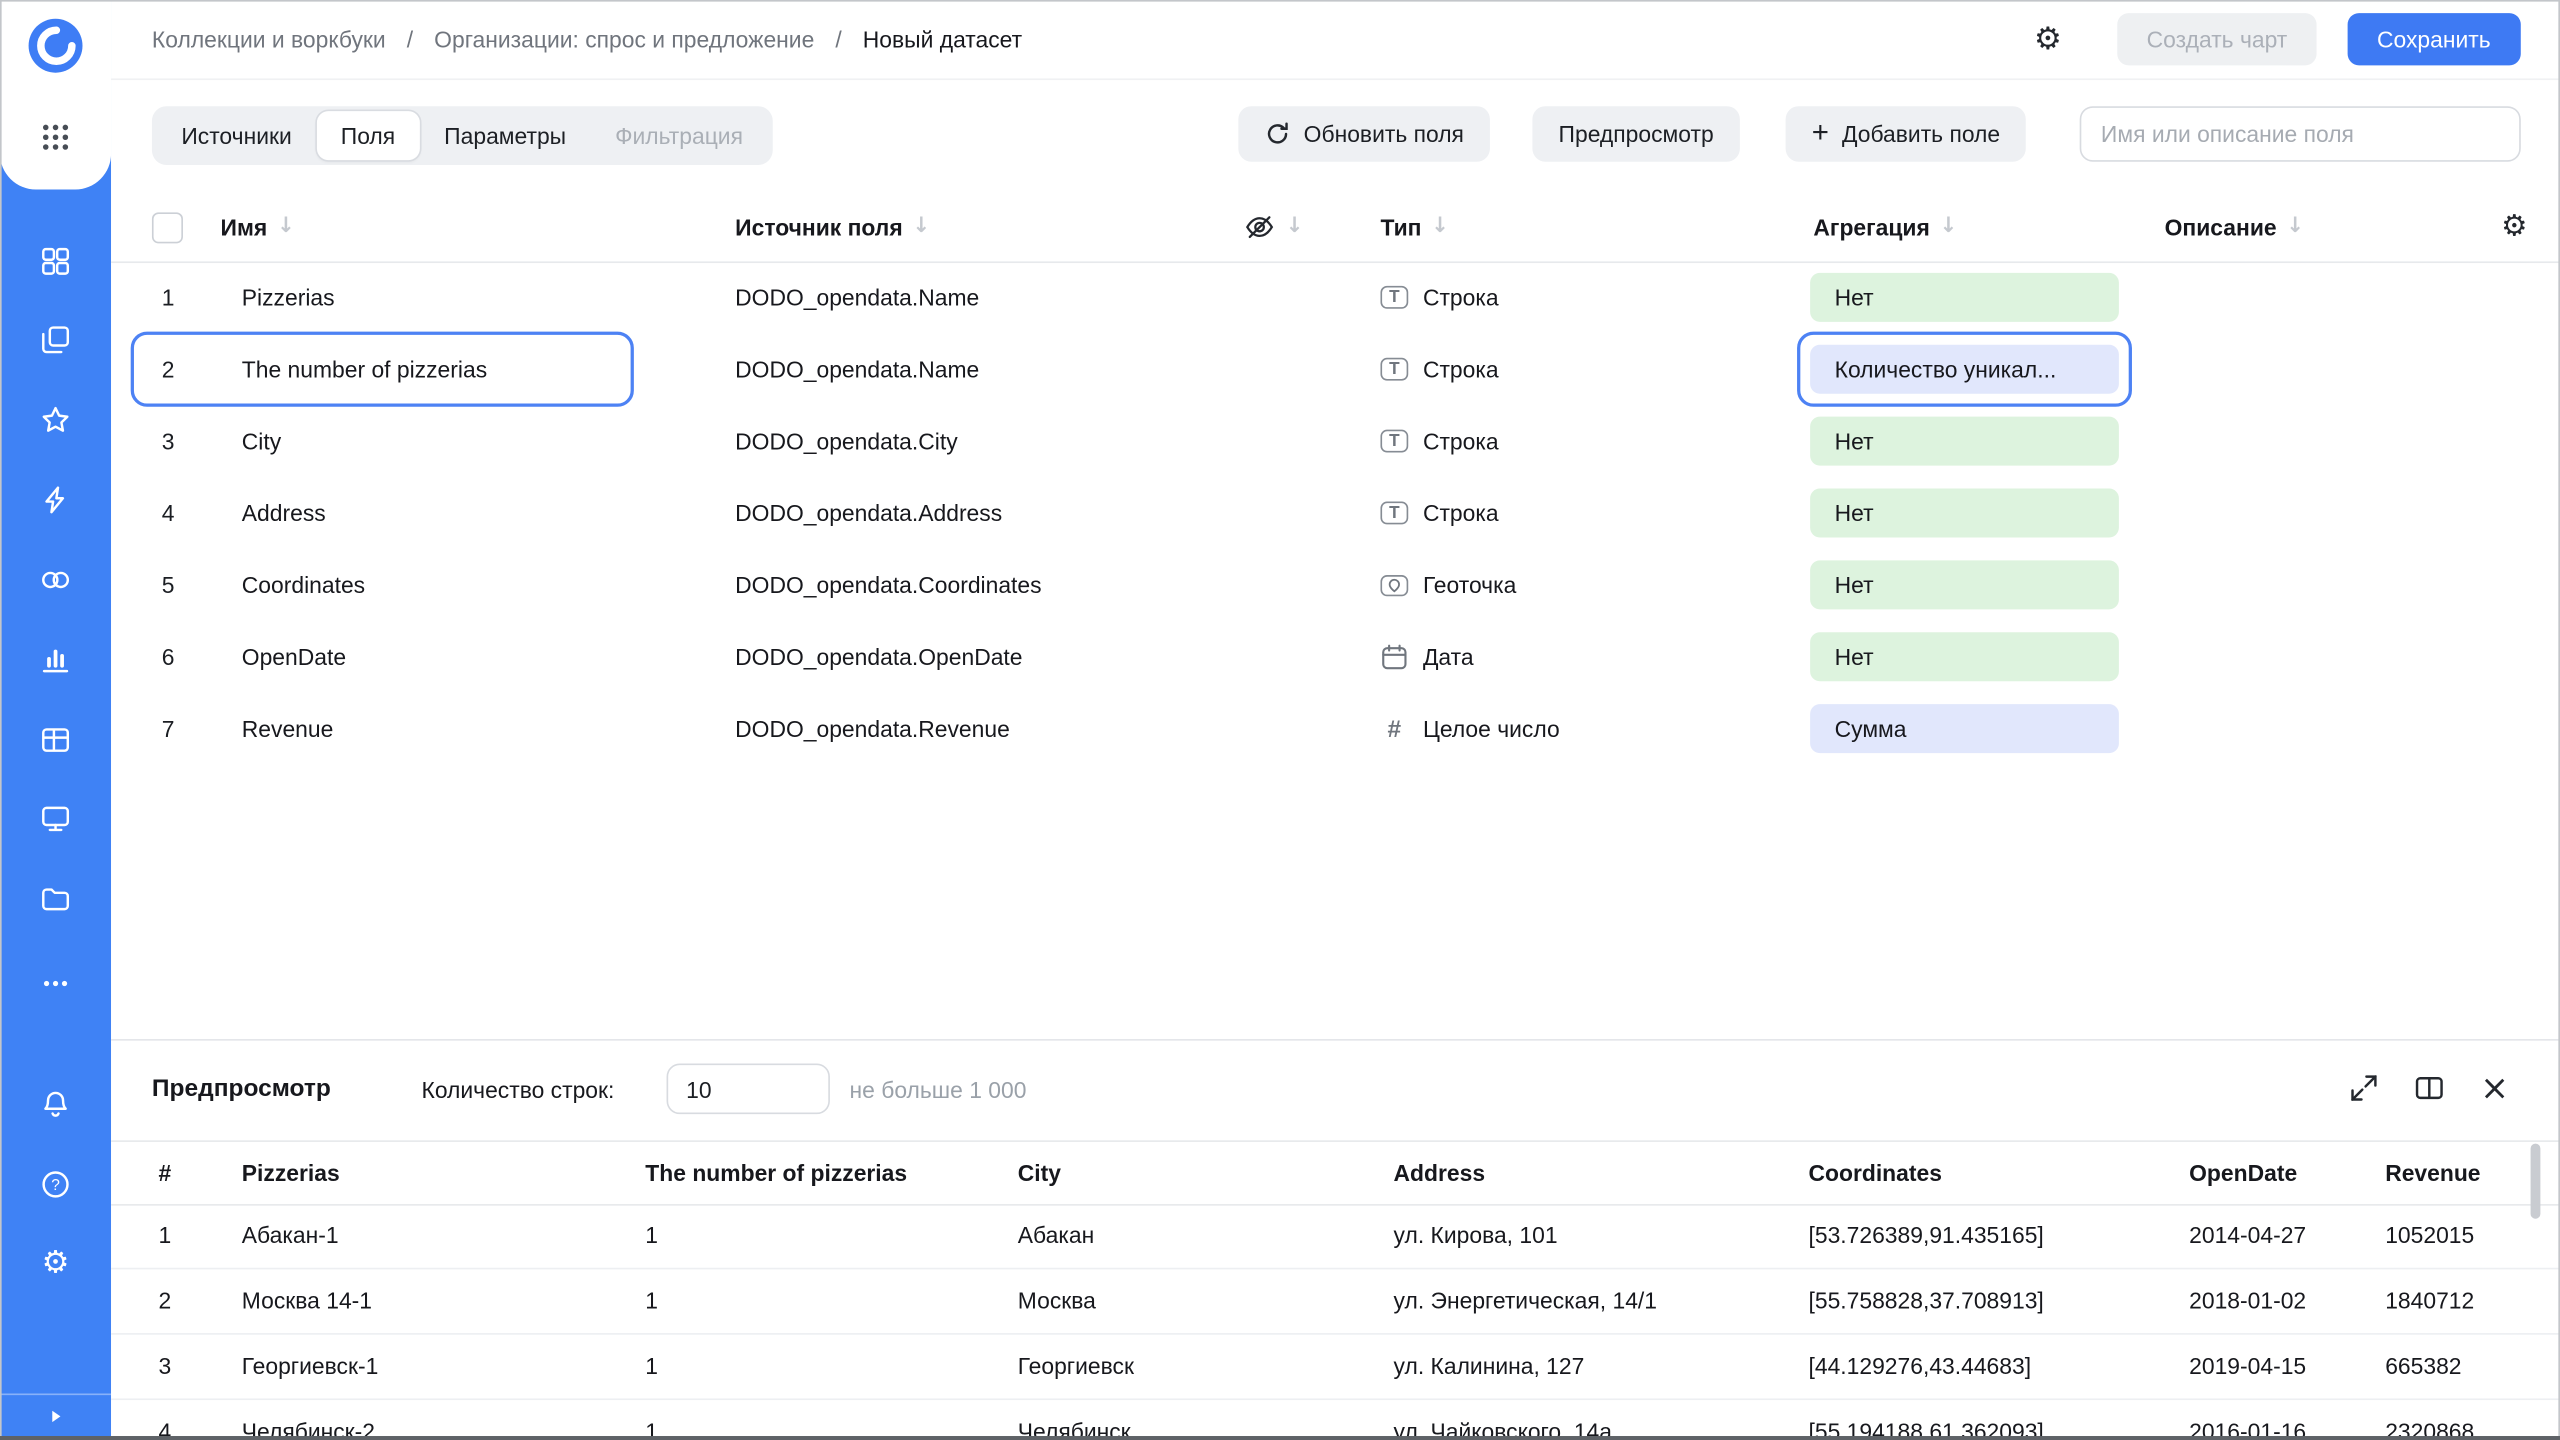  Describe the element at coordinates (1926, 1300) in the screenshot. I see `preview-cell-coordinates: [55.758828,37.708913]` at that location.